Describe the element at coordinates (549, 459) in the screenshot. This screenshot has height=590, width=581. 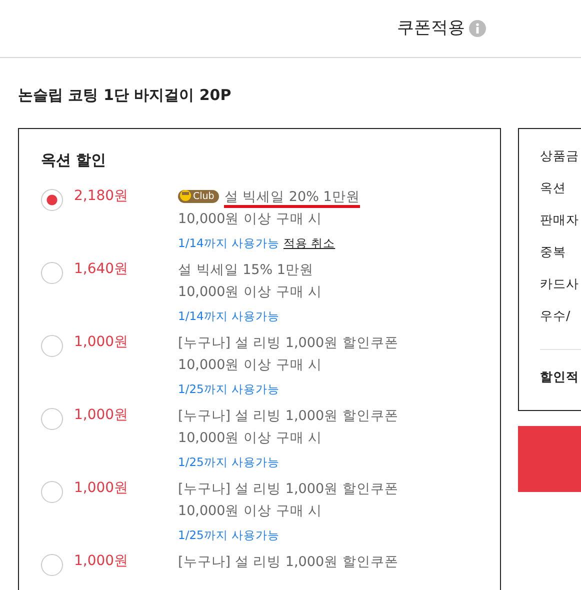
I see `apply-button` at that location.